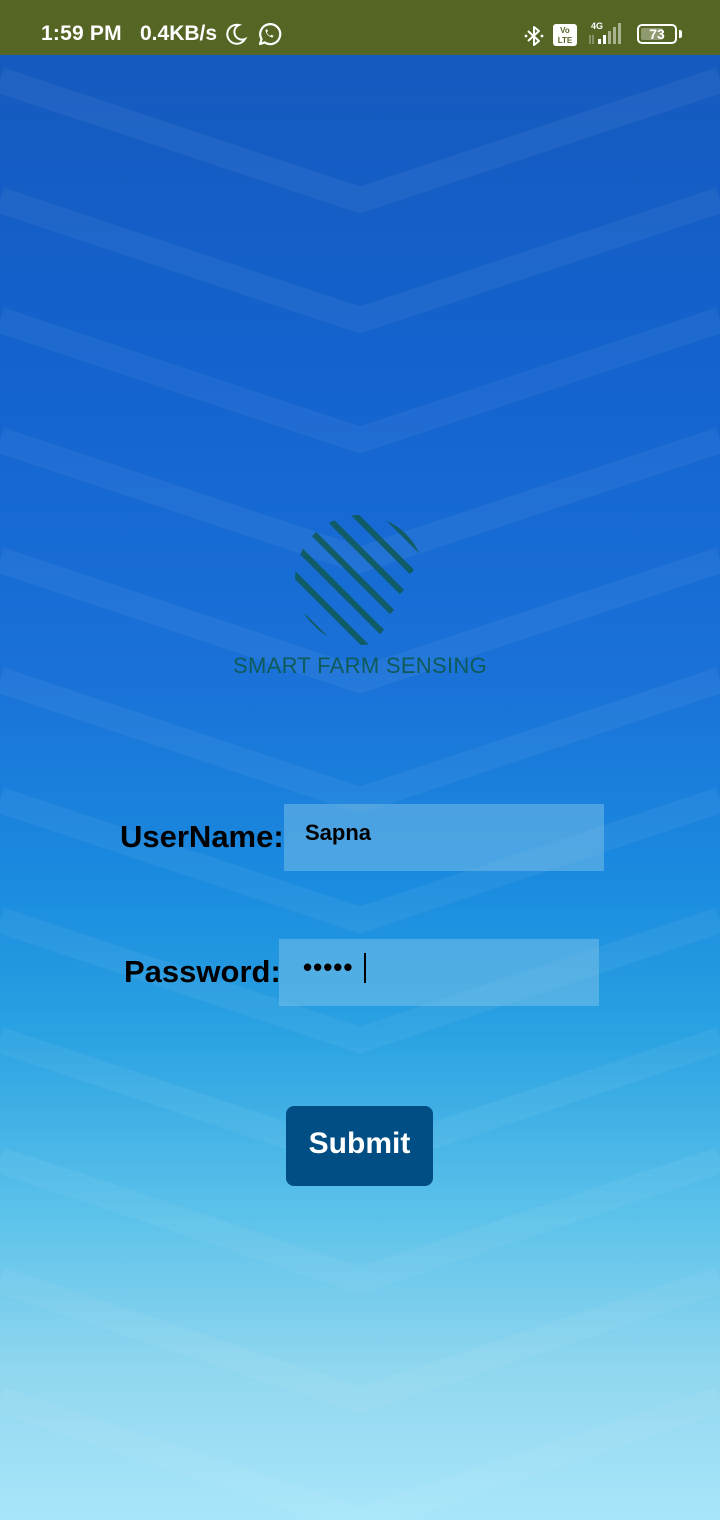  I want to click on logo-text: SMART FARM SENSING, so click(360, 665).